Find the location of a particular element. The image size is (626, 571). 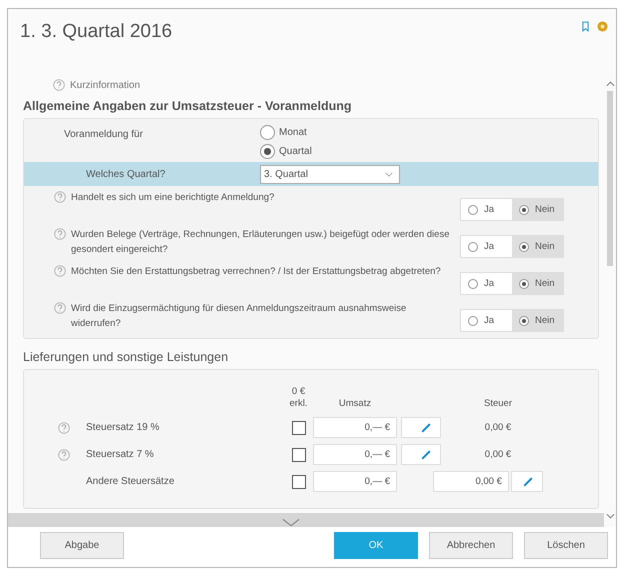

question-text: Möchten Sie den Erstattungsbetrag verrechnen? / Ist der Erstattungsbetrag abgetreten? is located at coordinates (256, 272).